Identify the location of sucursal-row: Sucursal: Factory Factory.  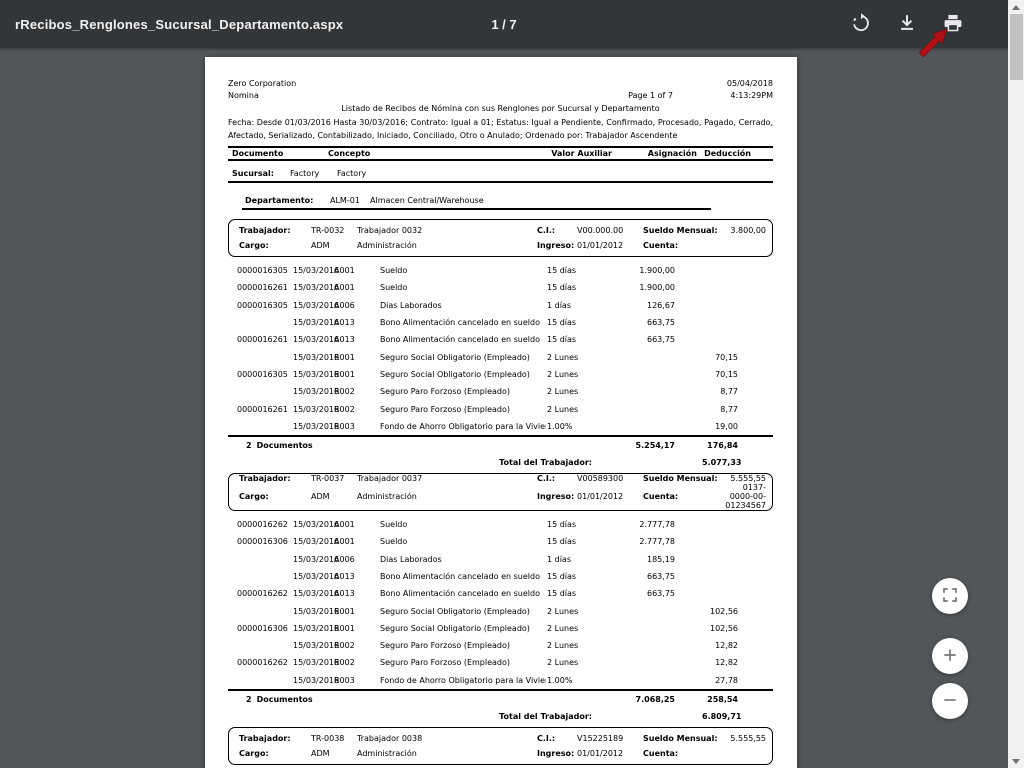
(500, 175).